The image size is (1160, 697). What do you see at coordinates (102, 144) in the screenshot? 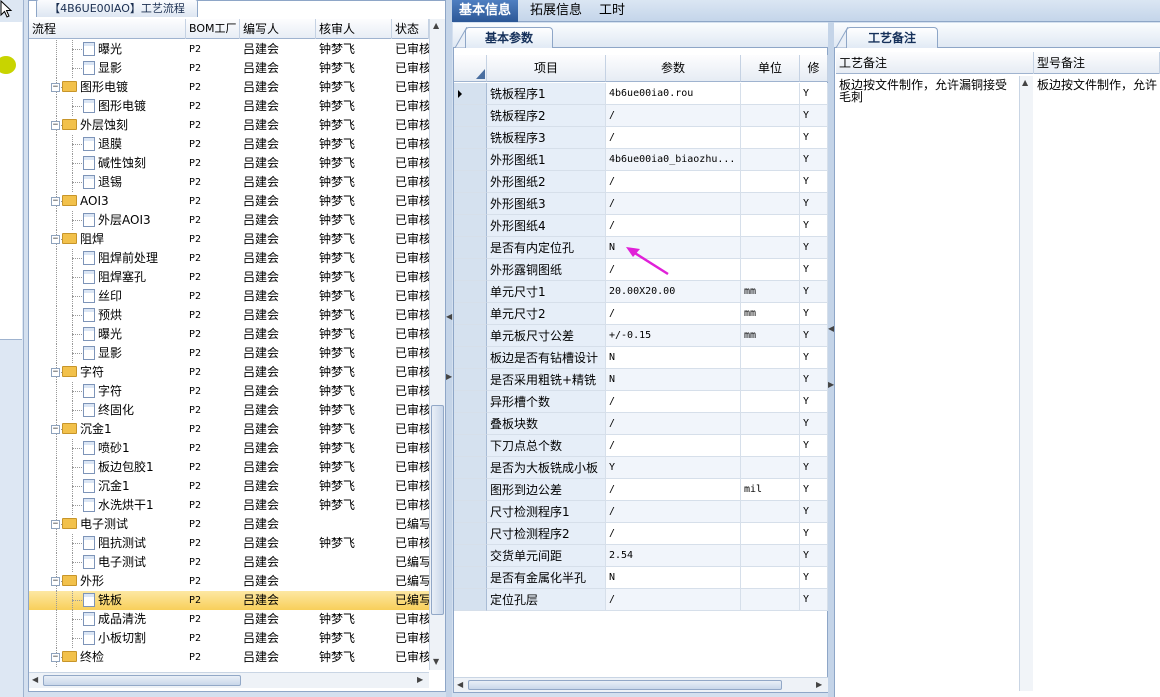
I see `tree-node-content: 退膜` at bounding box center [102, 144].